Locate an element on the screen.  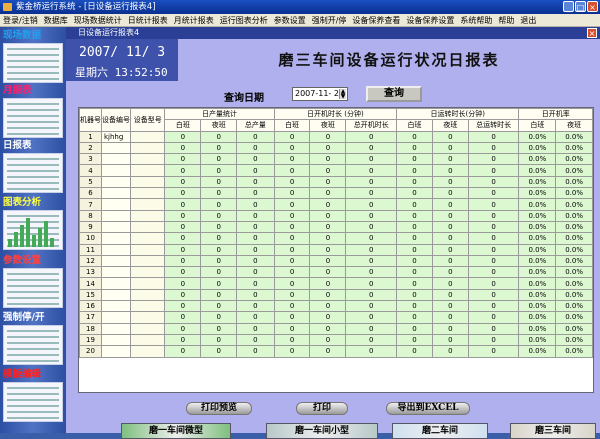
col-day: 白班 is located at coordinates (537, 125).